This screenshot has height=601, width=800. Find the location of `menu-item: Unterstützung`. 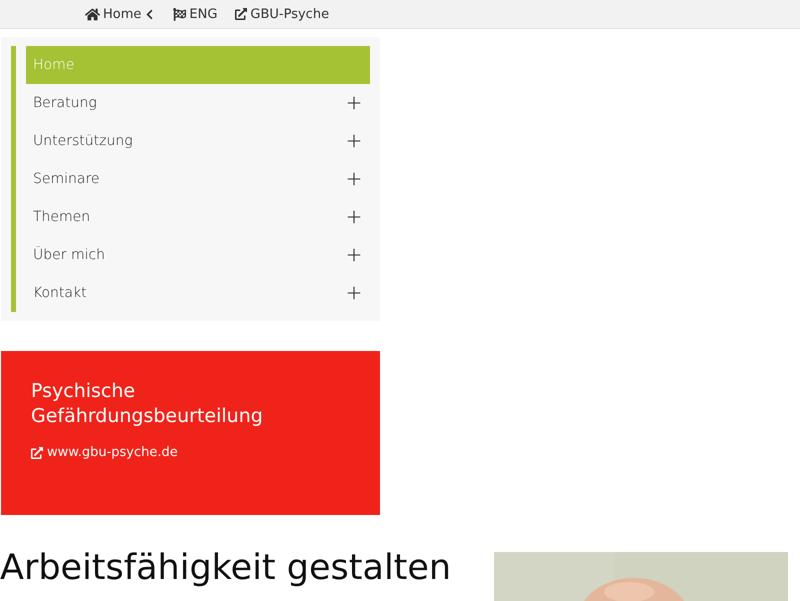

menu-item: Unterstützung is located at coordinates (198, 141).